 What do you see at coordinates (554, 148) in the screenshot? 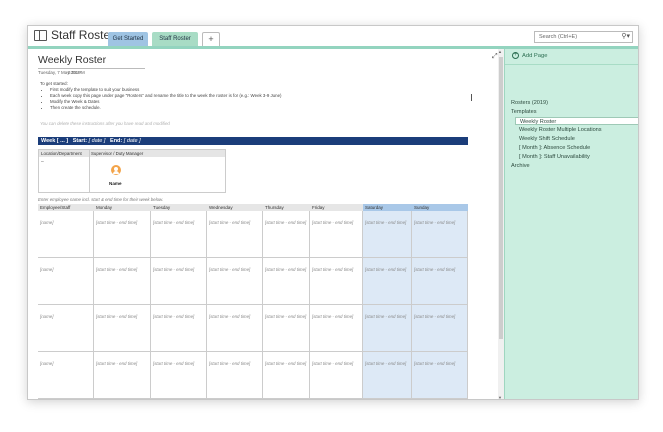
I see `page-list-item: [ Month ]: Absence Schedule` at bounding box center [554, 148].